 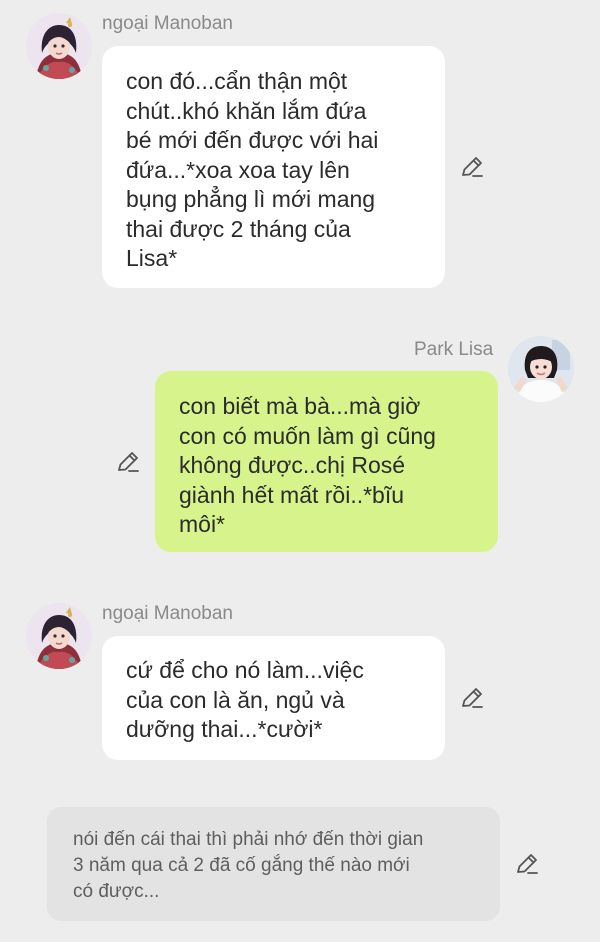 What do you see at coordinates (454, 349) in the screenshot?
I see `sender-name: Park Lisa` at bounding box center [454, 349].